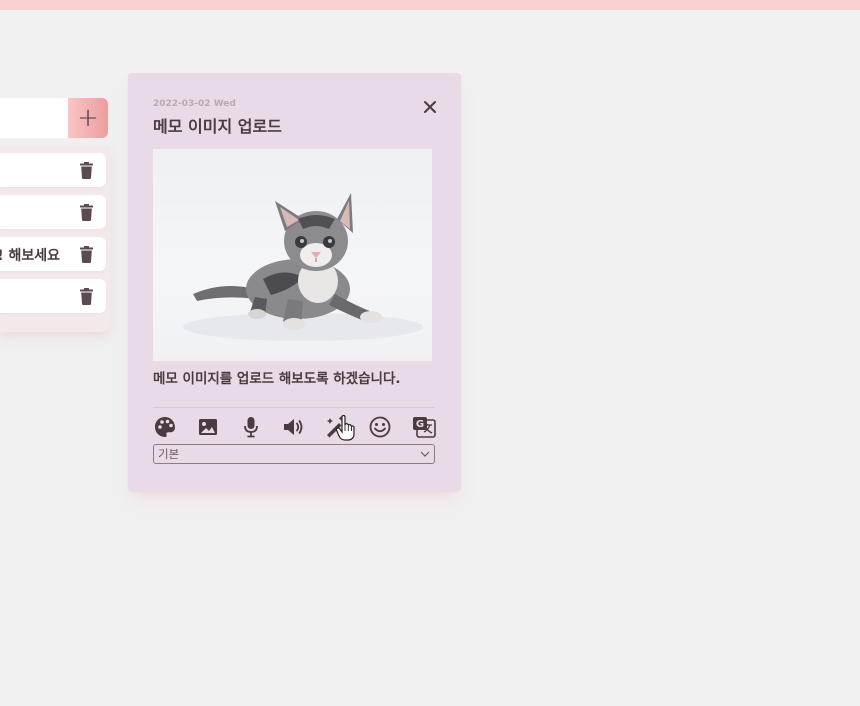  What do you see at coordinates (345, 428) in the screenshot?
I see `hand-pointer-cursor` at bounding box center [345, 428].